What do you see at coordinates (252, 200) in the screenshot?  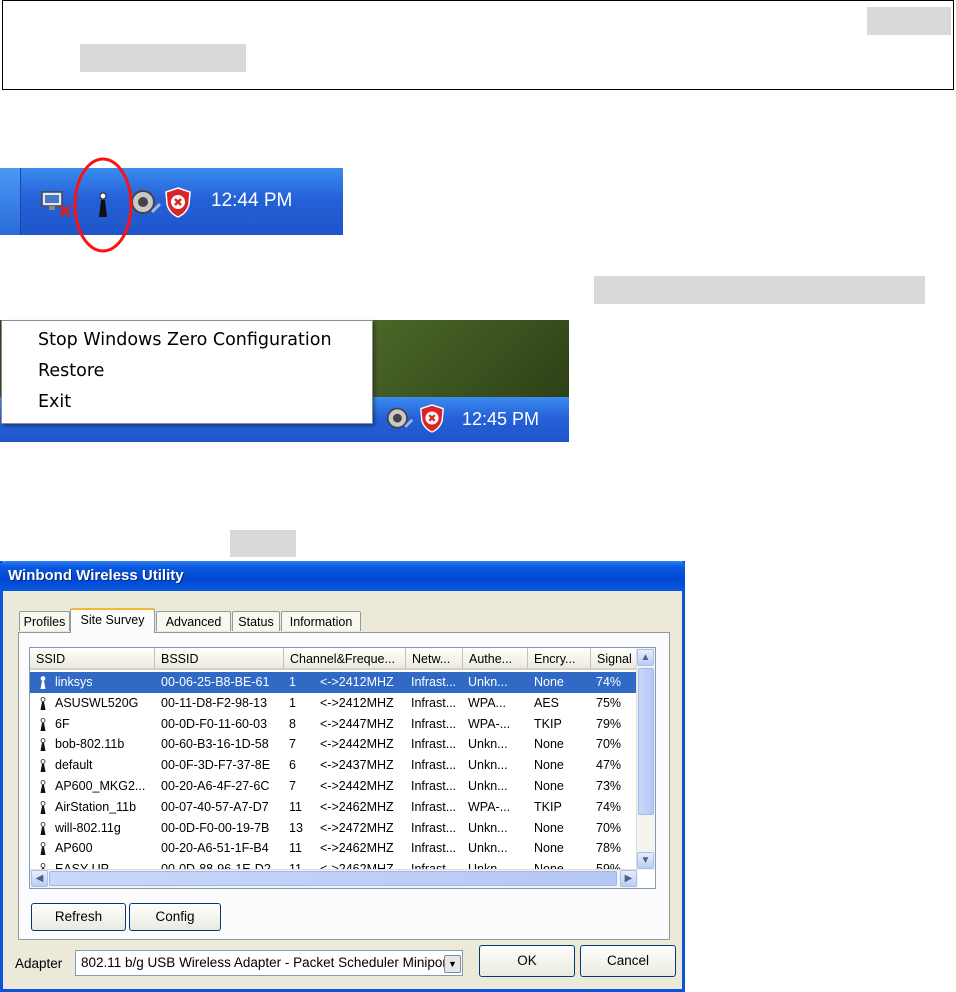 I see `tray-clock: 12:44 PM` at bounding box center [252, 200].